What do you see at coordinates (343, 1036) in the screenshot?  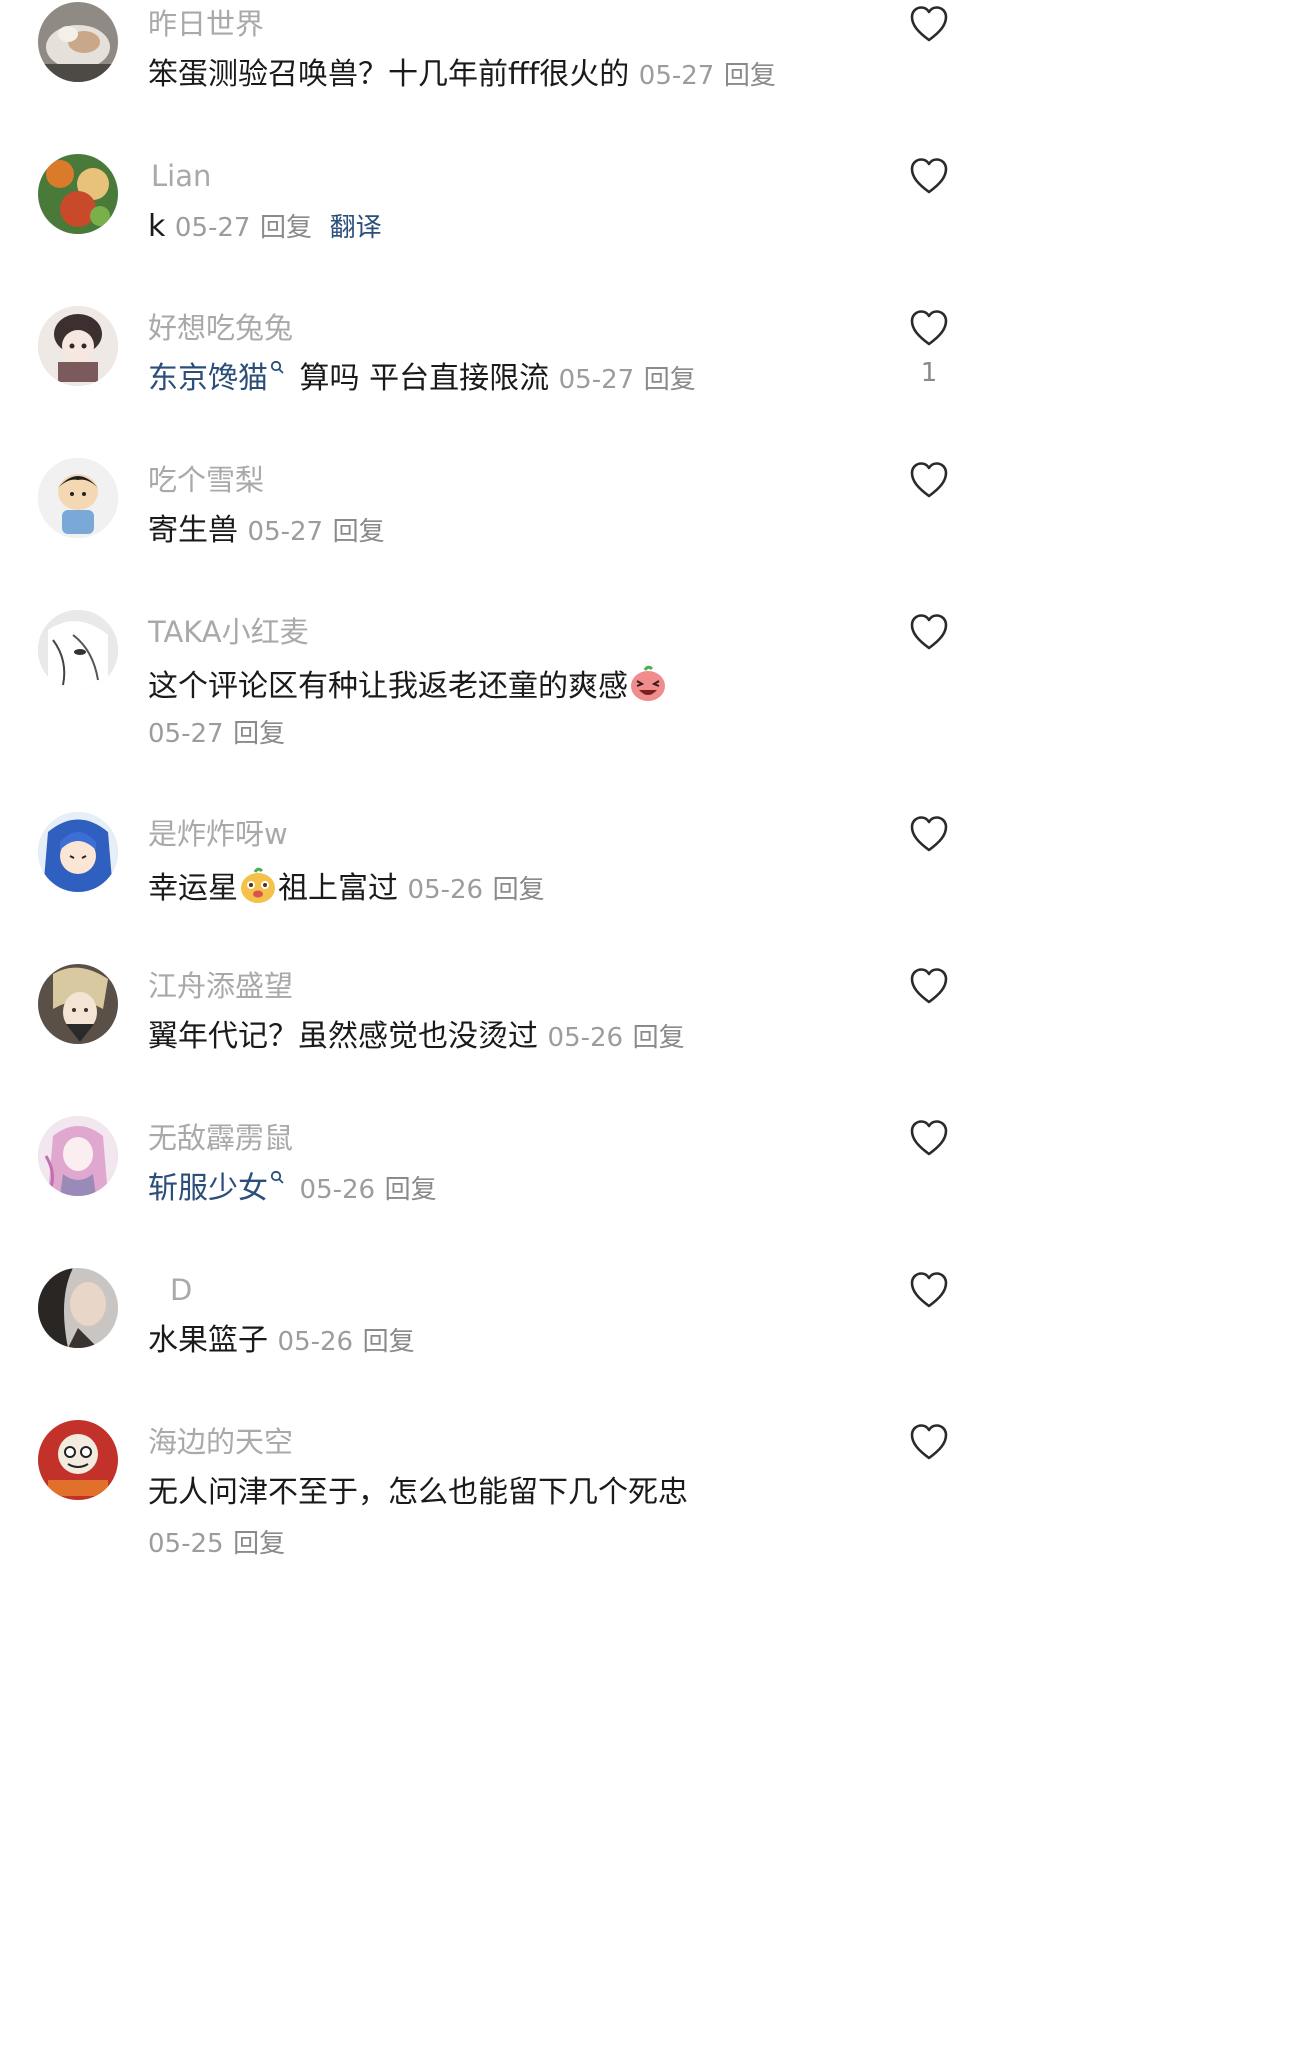 I see `comment-text: 翼年代记？虽然感觉也没烫过` at bounding box center [343, 1036].